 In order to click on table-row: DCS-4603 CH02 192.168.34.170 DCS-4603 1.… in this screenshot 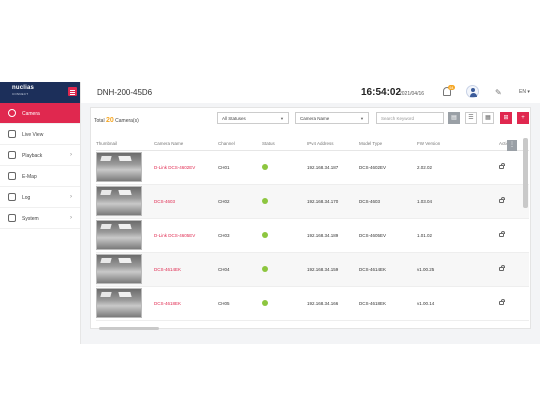, I will do `click(312, 201)`.